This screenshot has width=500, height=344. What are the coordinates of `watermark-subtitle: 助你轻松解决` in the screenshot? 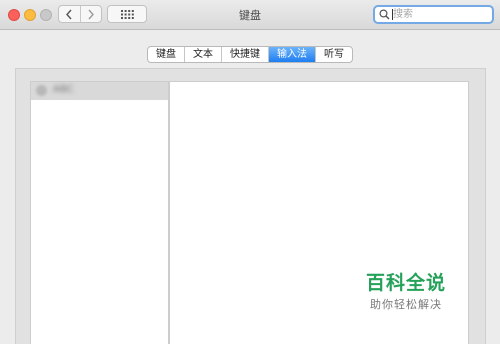 It's located at (406, 304).